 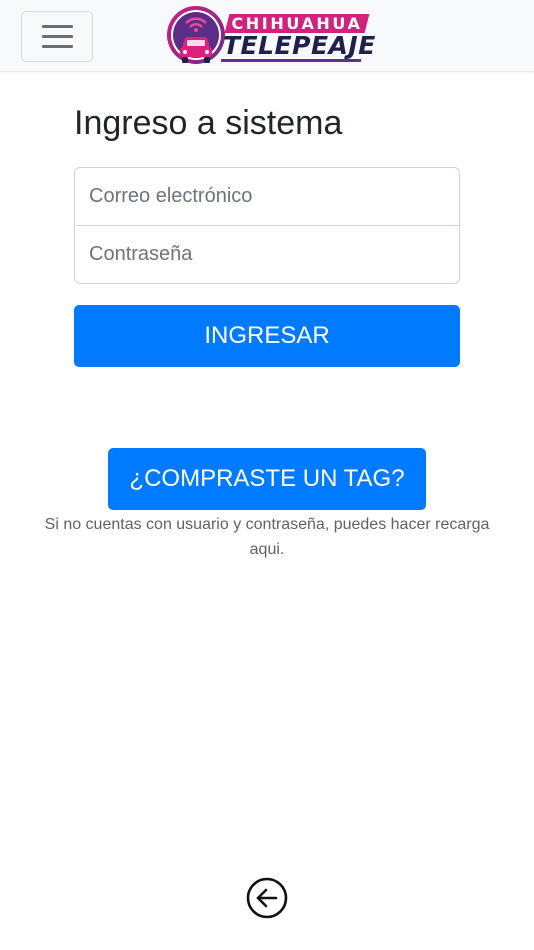 What do you see at coordinates (267, 479) in the screenshot?
I see `bought-tag-button: ¿COMPRASTE UN TAG?` at bounding box center [267, 479].